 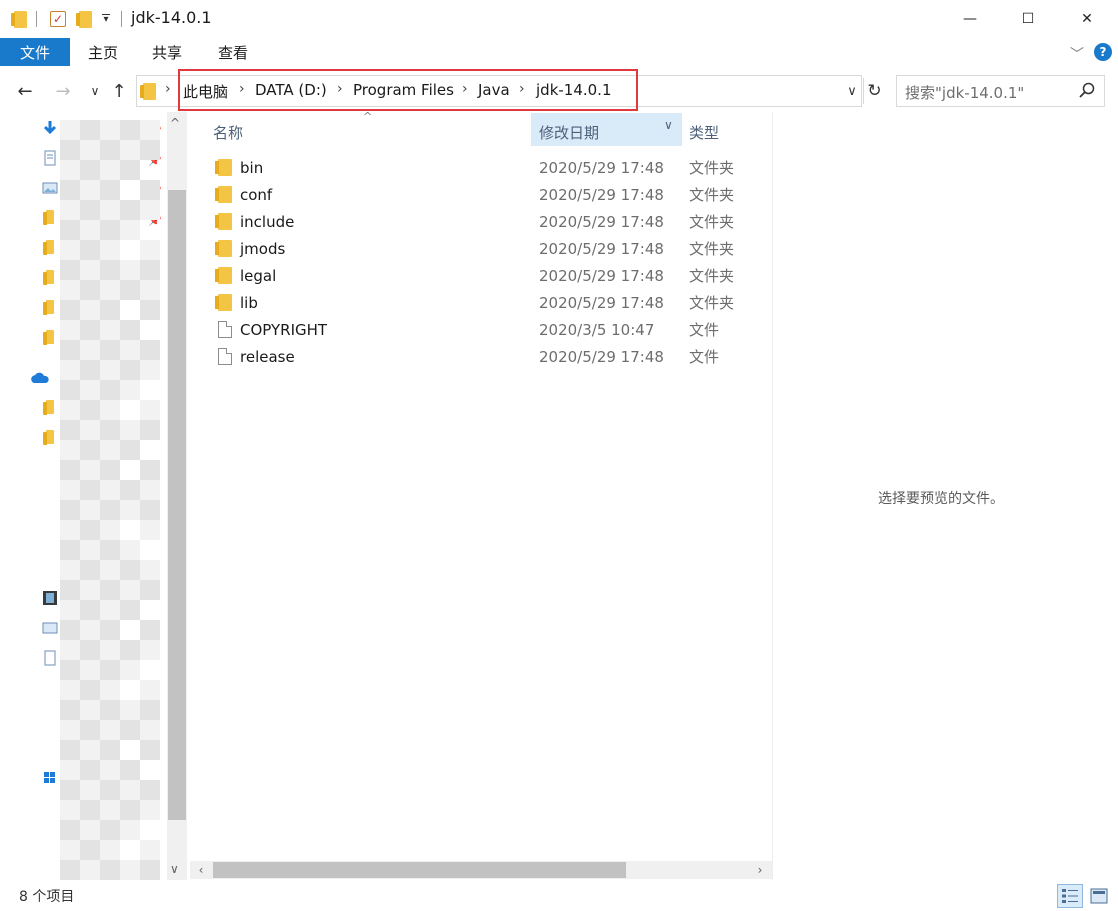 I want to click on preview-pane-divider, so click(x=772, y=496).